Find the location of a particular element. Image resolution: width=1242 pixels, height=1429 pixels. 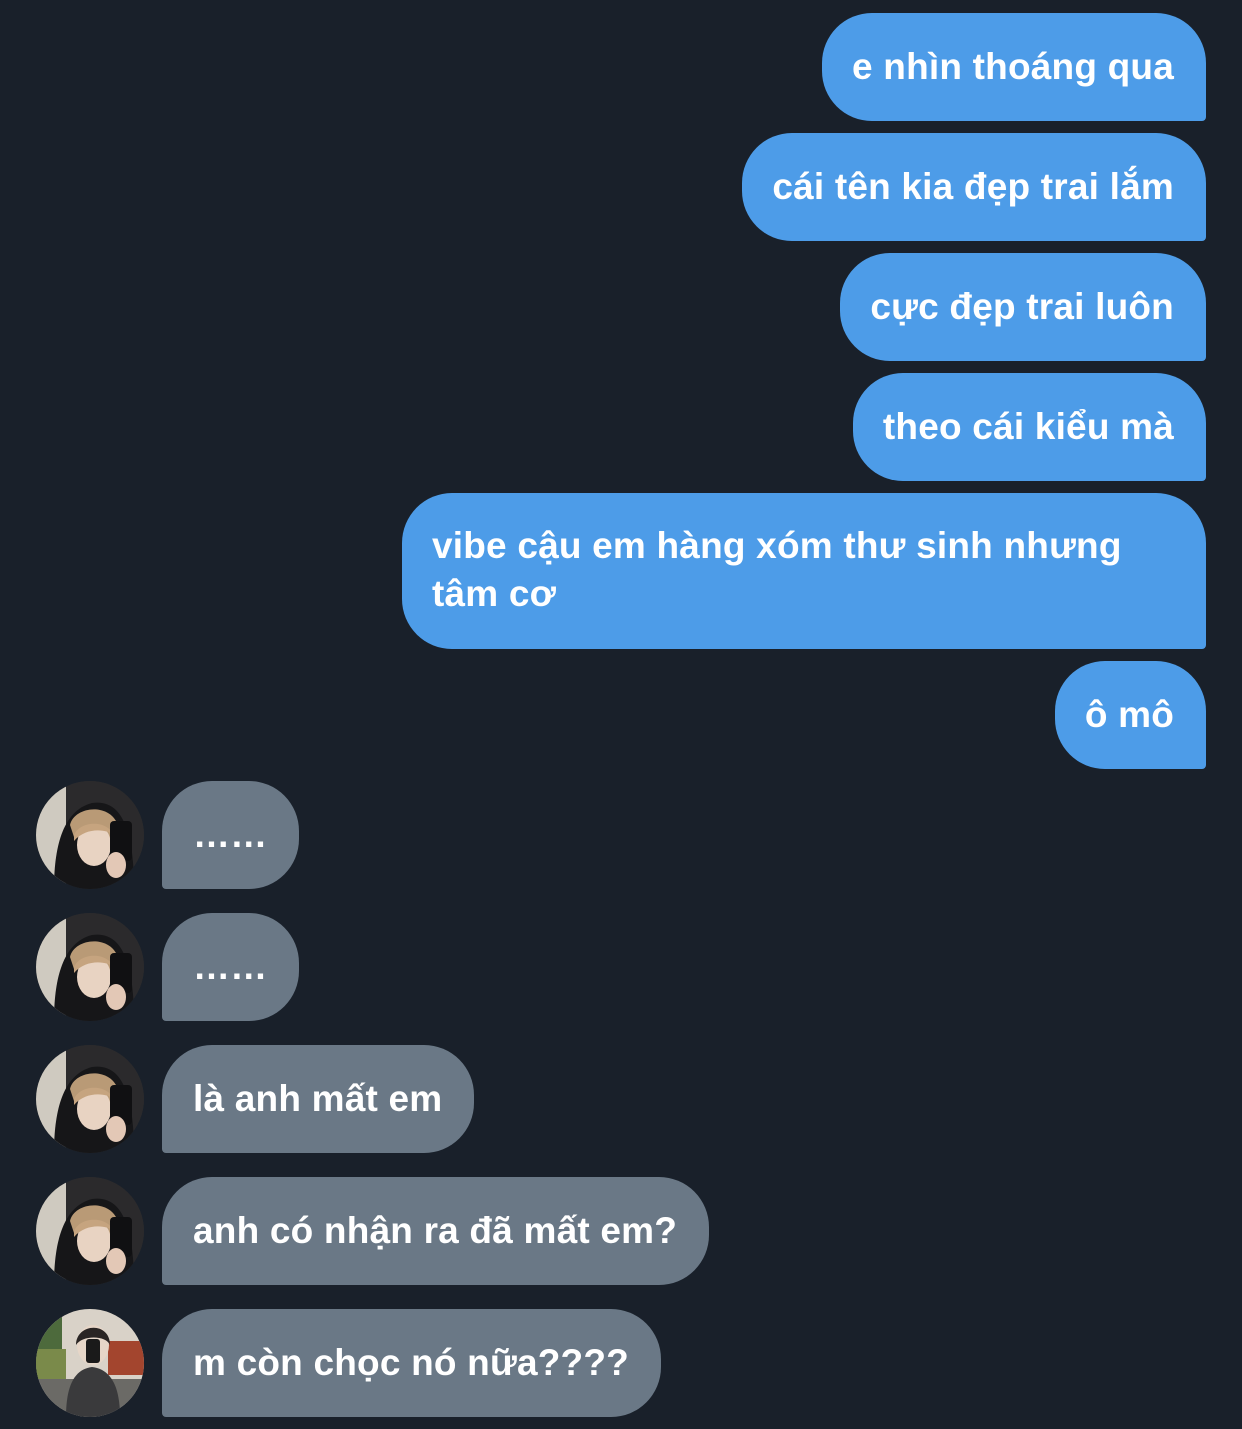

message-text: cực đẹp trai luôn is located at coordinates (1022, 306).